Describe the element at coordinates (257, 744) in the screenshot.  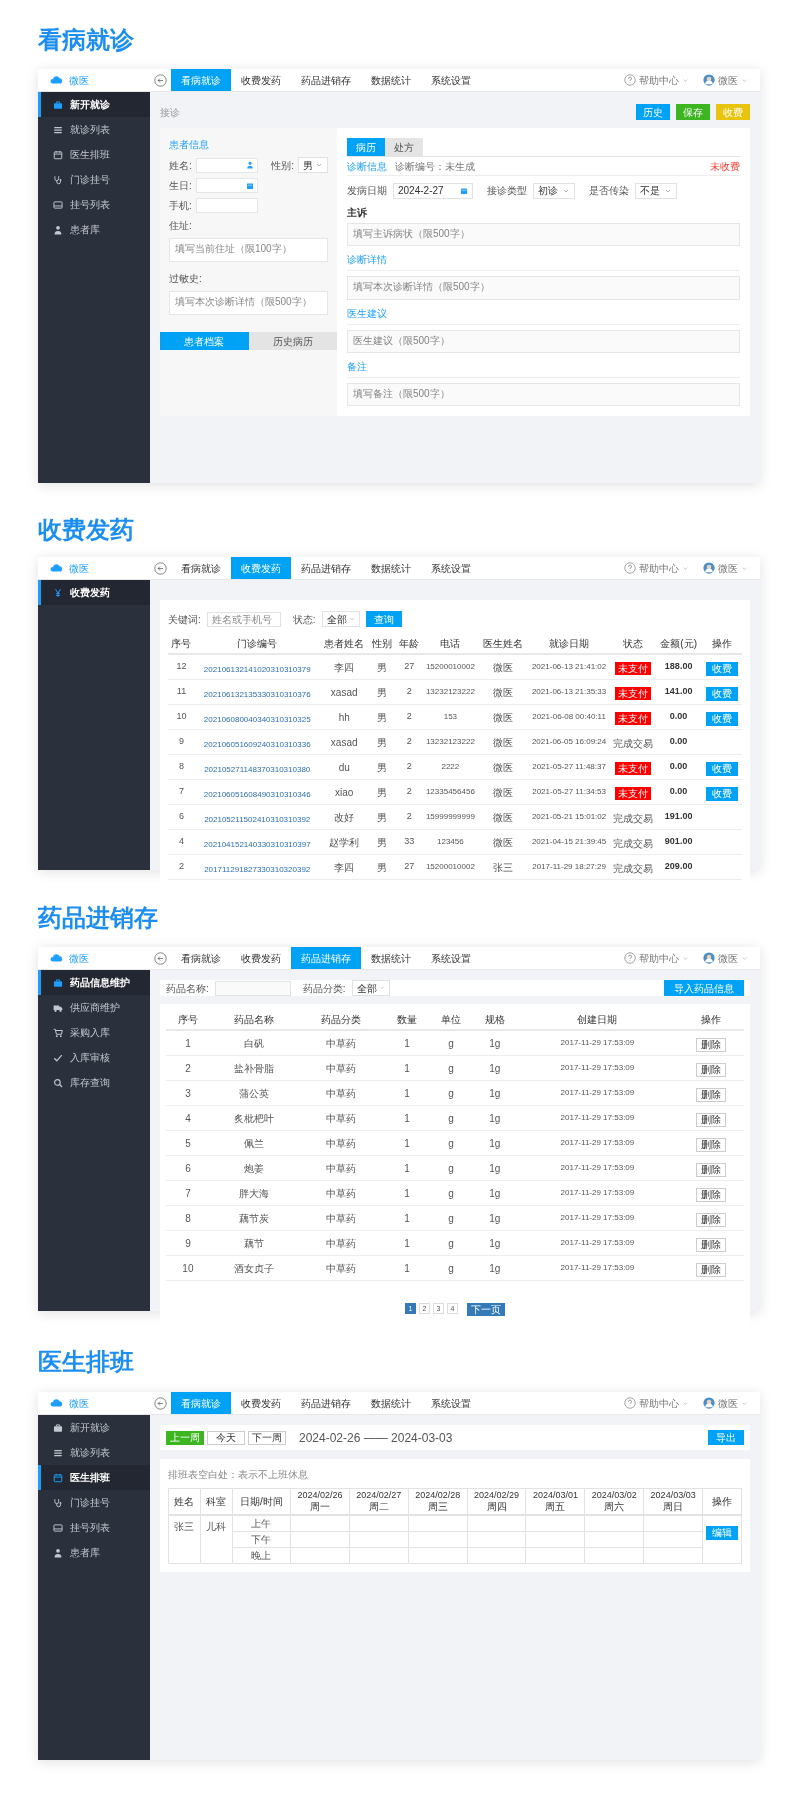
I see `record-link: 202106051609240310310336` at that location.